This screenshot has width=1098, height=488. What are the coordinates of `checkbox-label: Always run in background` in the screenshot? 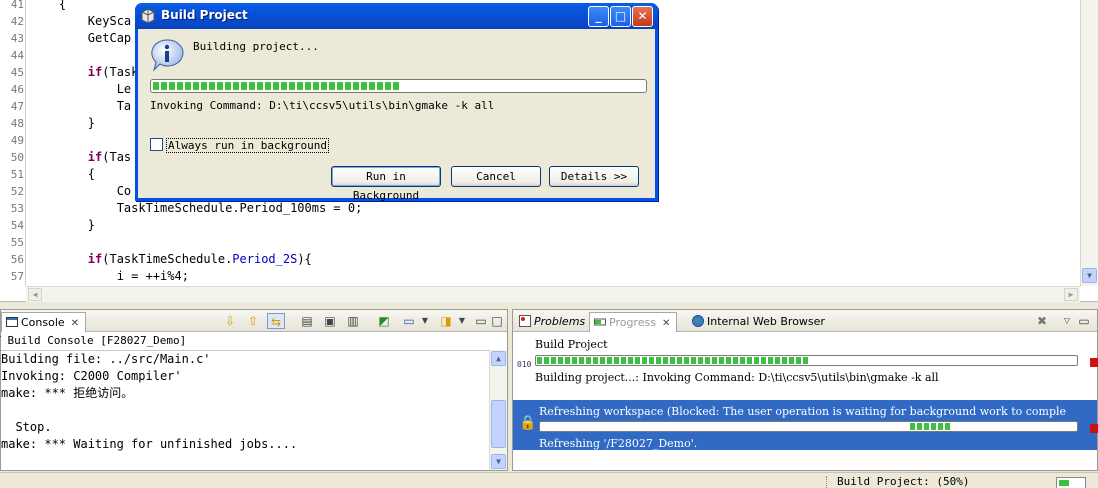 It's located at (247, 145).